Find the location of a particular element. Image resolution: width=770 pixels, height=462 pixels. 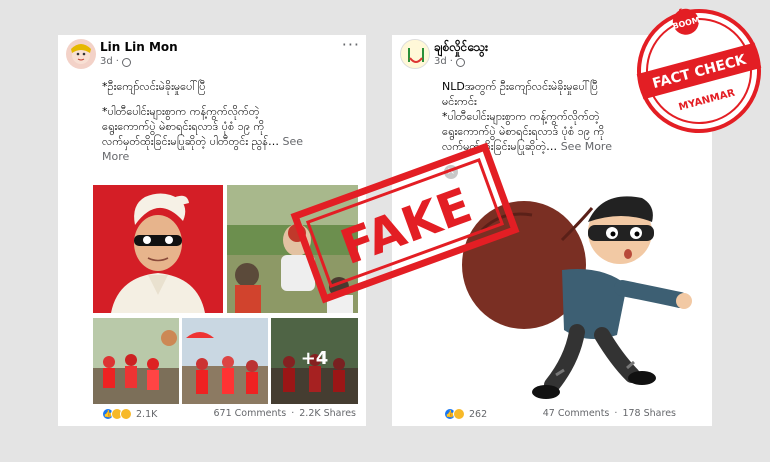

post-text-line: *ဦးကျော်လင်းမဲခိုးမှုပေါ်ပြီ is located at coordinates (154, 86).